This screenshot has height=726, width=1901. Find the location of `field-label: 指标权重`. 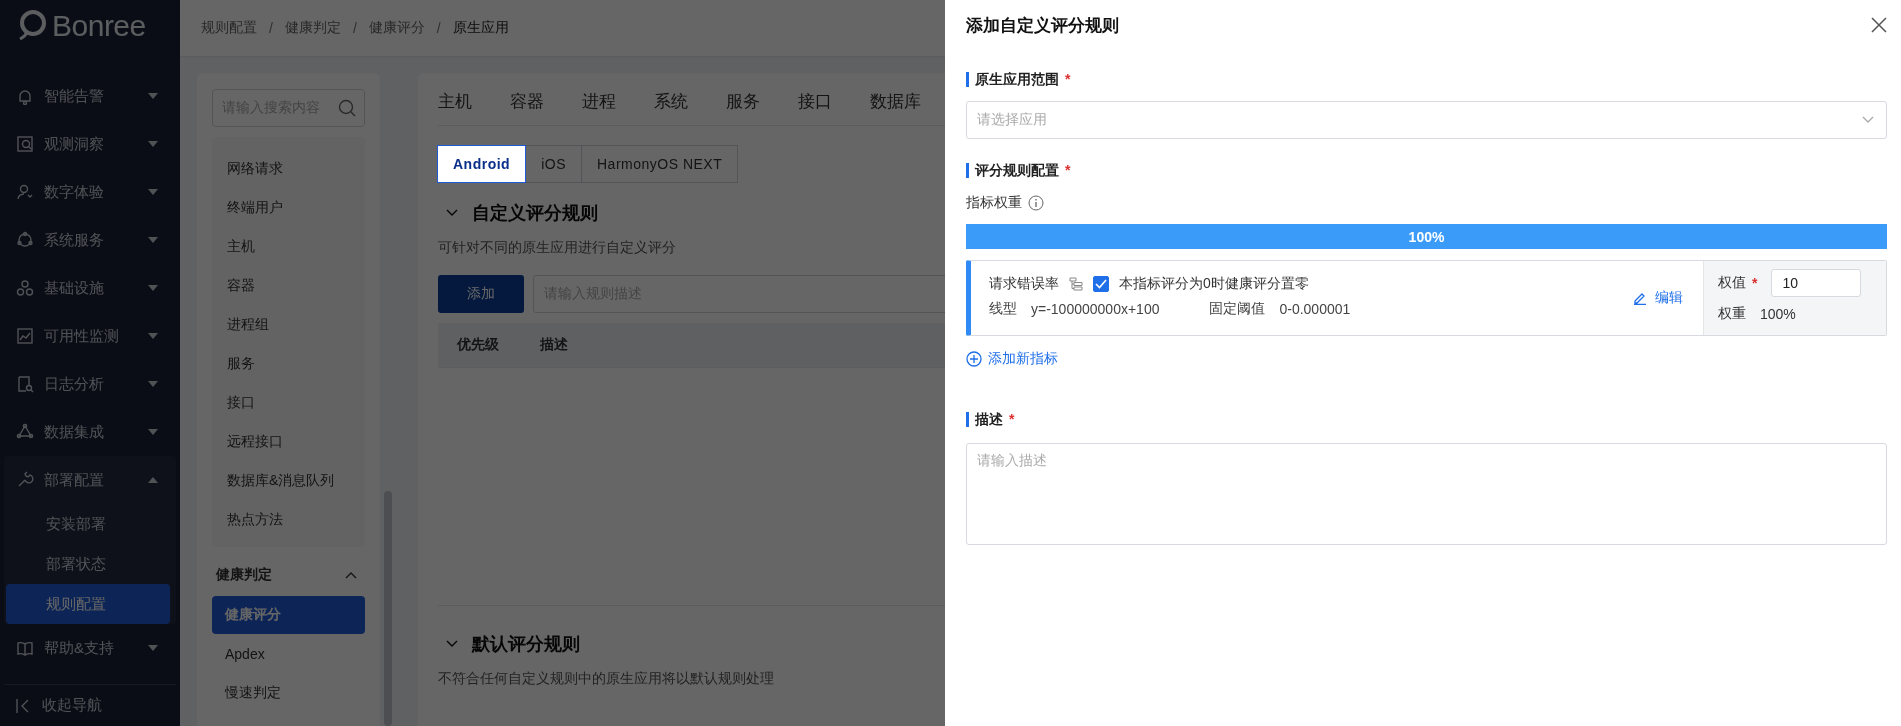

field-label: 指标权重 is located at coordinates (994, 203).